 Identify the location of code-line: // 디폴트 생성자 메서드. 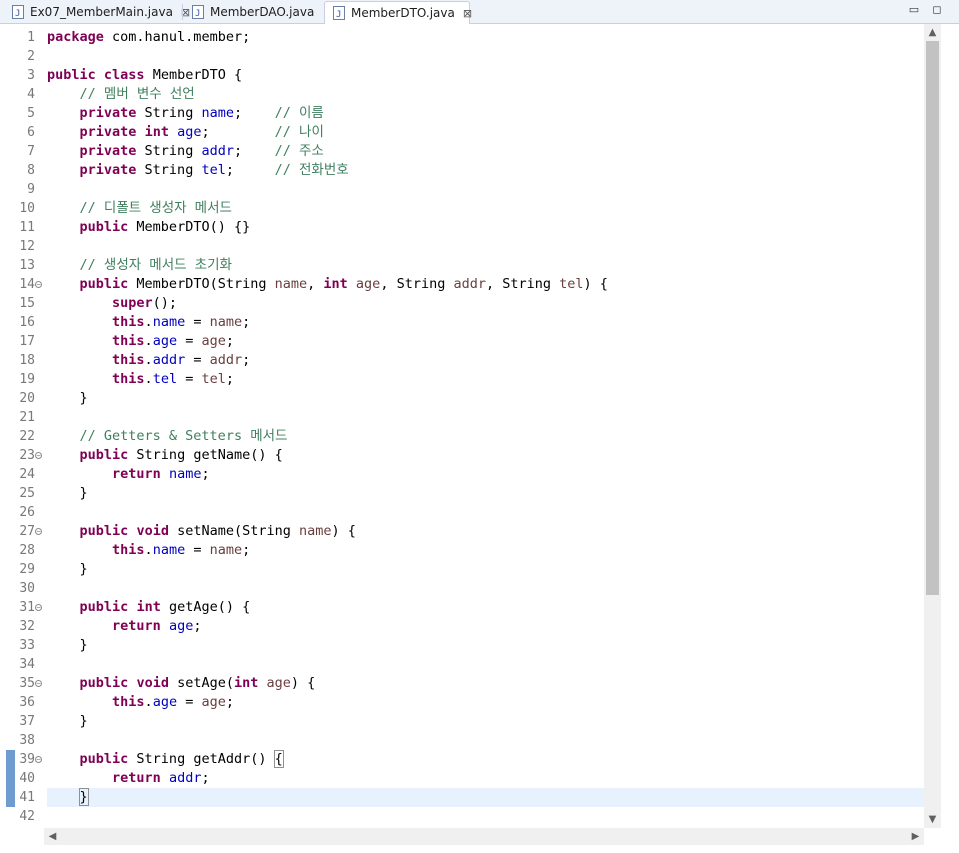
(485, 208).